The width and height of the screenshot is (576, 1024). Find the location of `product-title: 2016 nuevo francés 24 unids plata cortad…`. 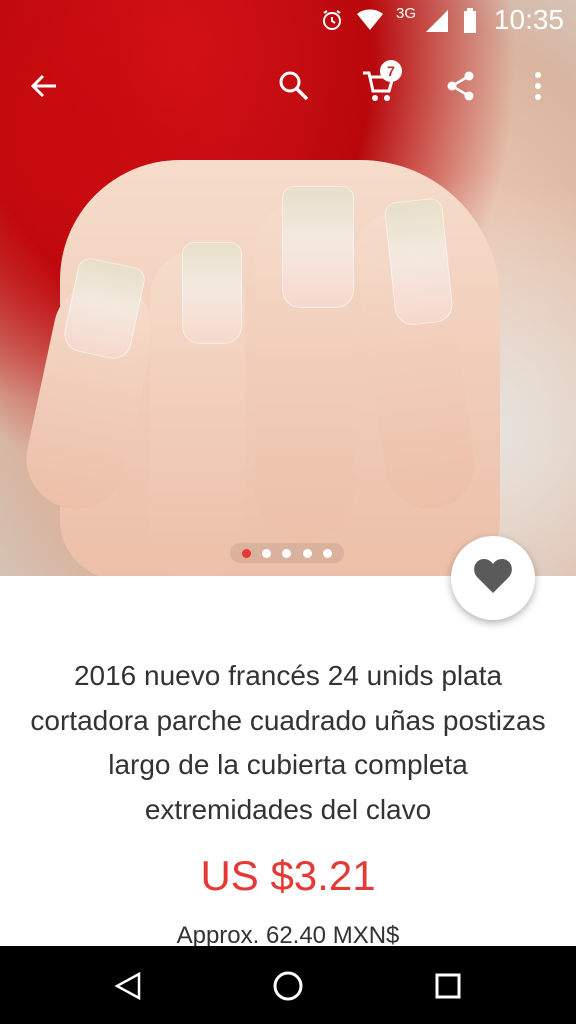

product-title: 2016 nuevo francés 24 unids plata cortad… is located at coordinates (288, 742).